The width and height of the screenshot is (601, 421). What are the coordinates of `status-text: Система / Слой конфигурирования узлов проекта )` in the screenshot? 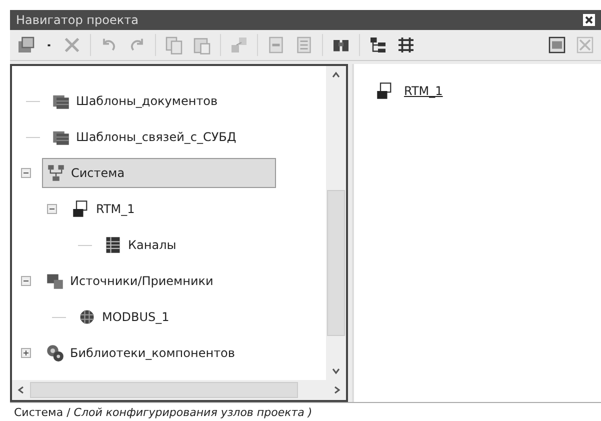 It's located at (163, 412).